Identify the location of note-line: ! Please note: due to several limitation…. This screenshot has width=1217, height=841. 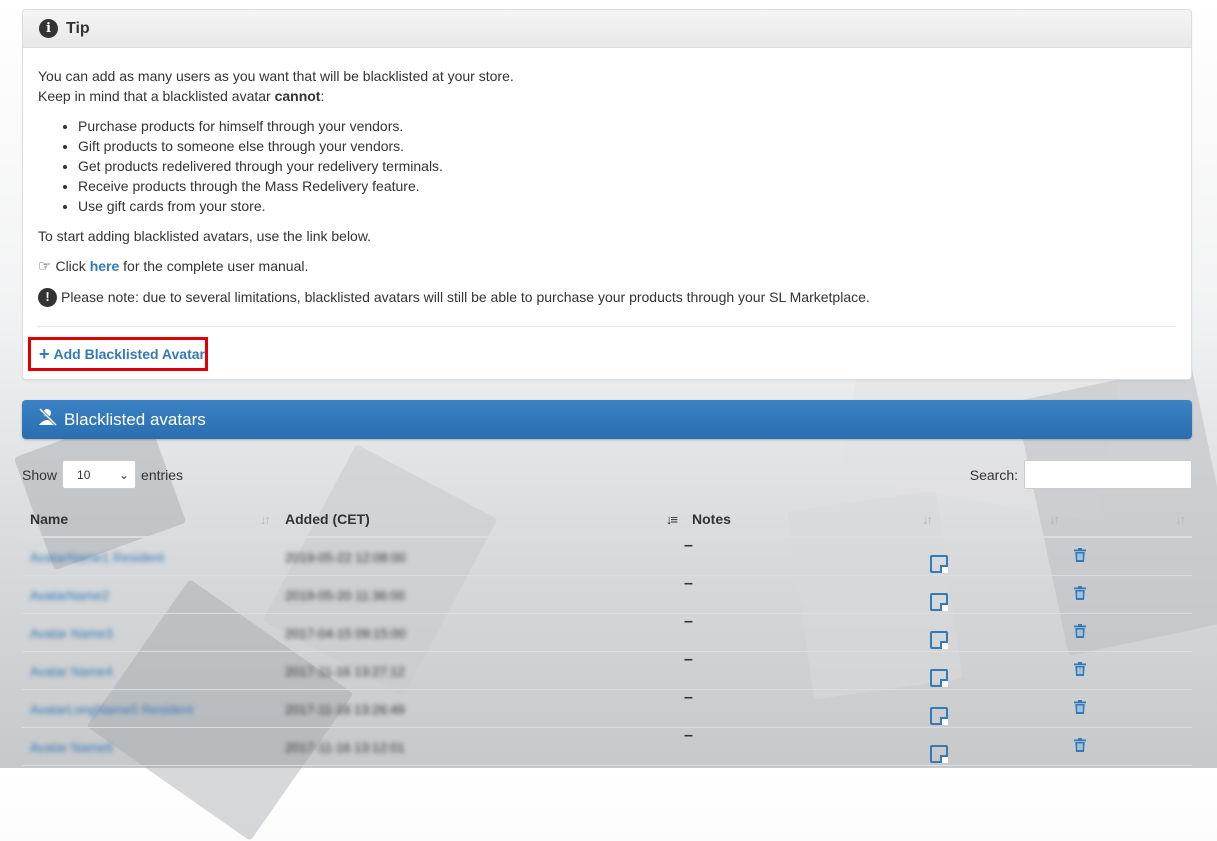
(607, 297).